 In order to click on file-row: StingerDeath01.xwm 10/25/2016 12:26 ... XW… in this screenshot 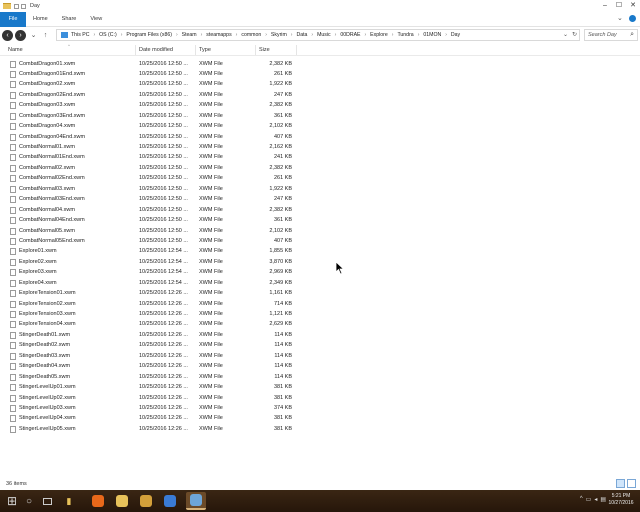, I will do `click(320, 335)`.